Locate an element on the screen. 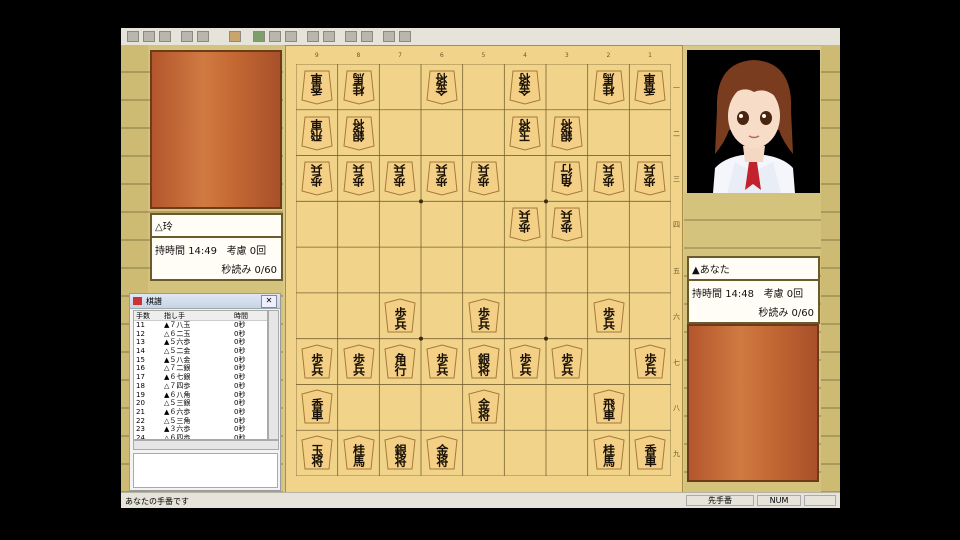  record-cell: 19 is located at coordinates (140, 394).